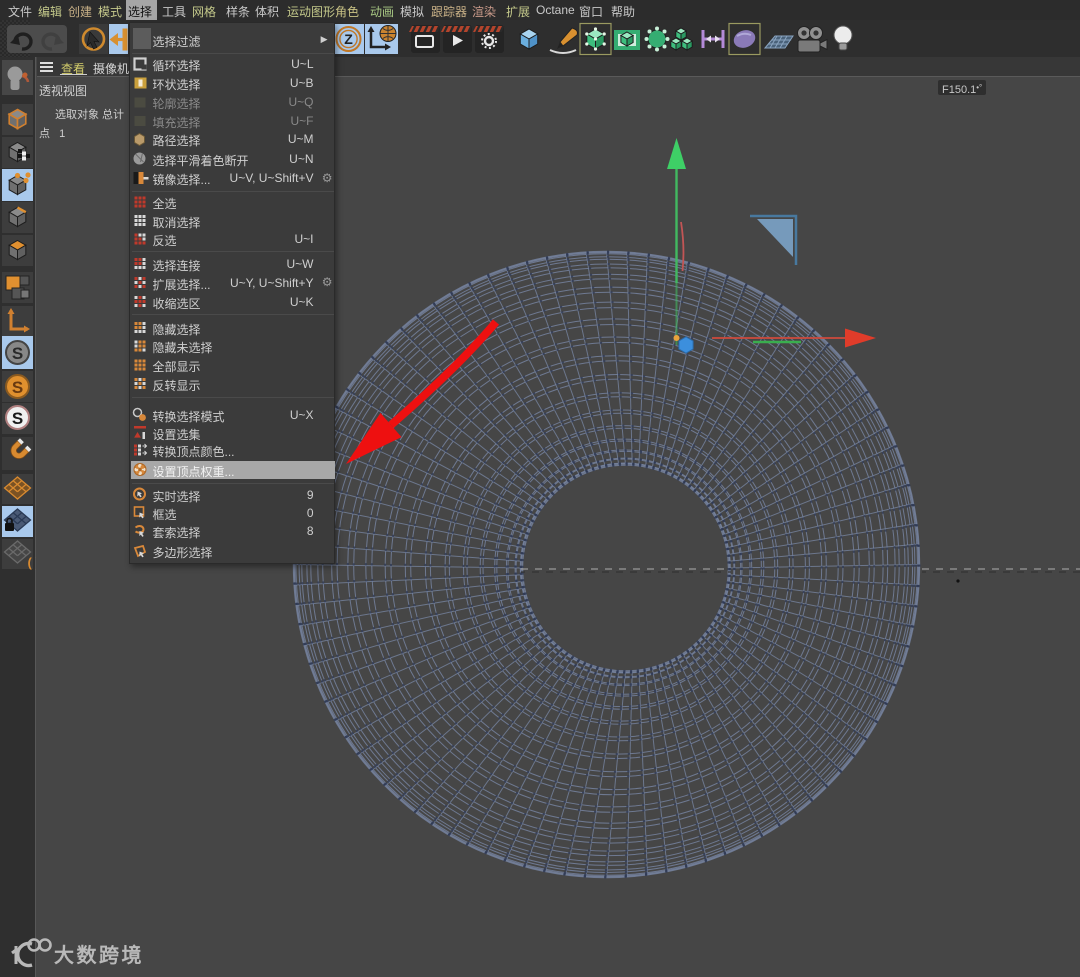 This screenshot has width=1080, height=977. Describe the element at coordinates (99, 955) in the screenshot. I see `svg-text: 大数跨境` at that location.